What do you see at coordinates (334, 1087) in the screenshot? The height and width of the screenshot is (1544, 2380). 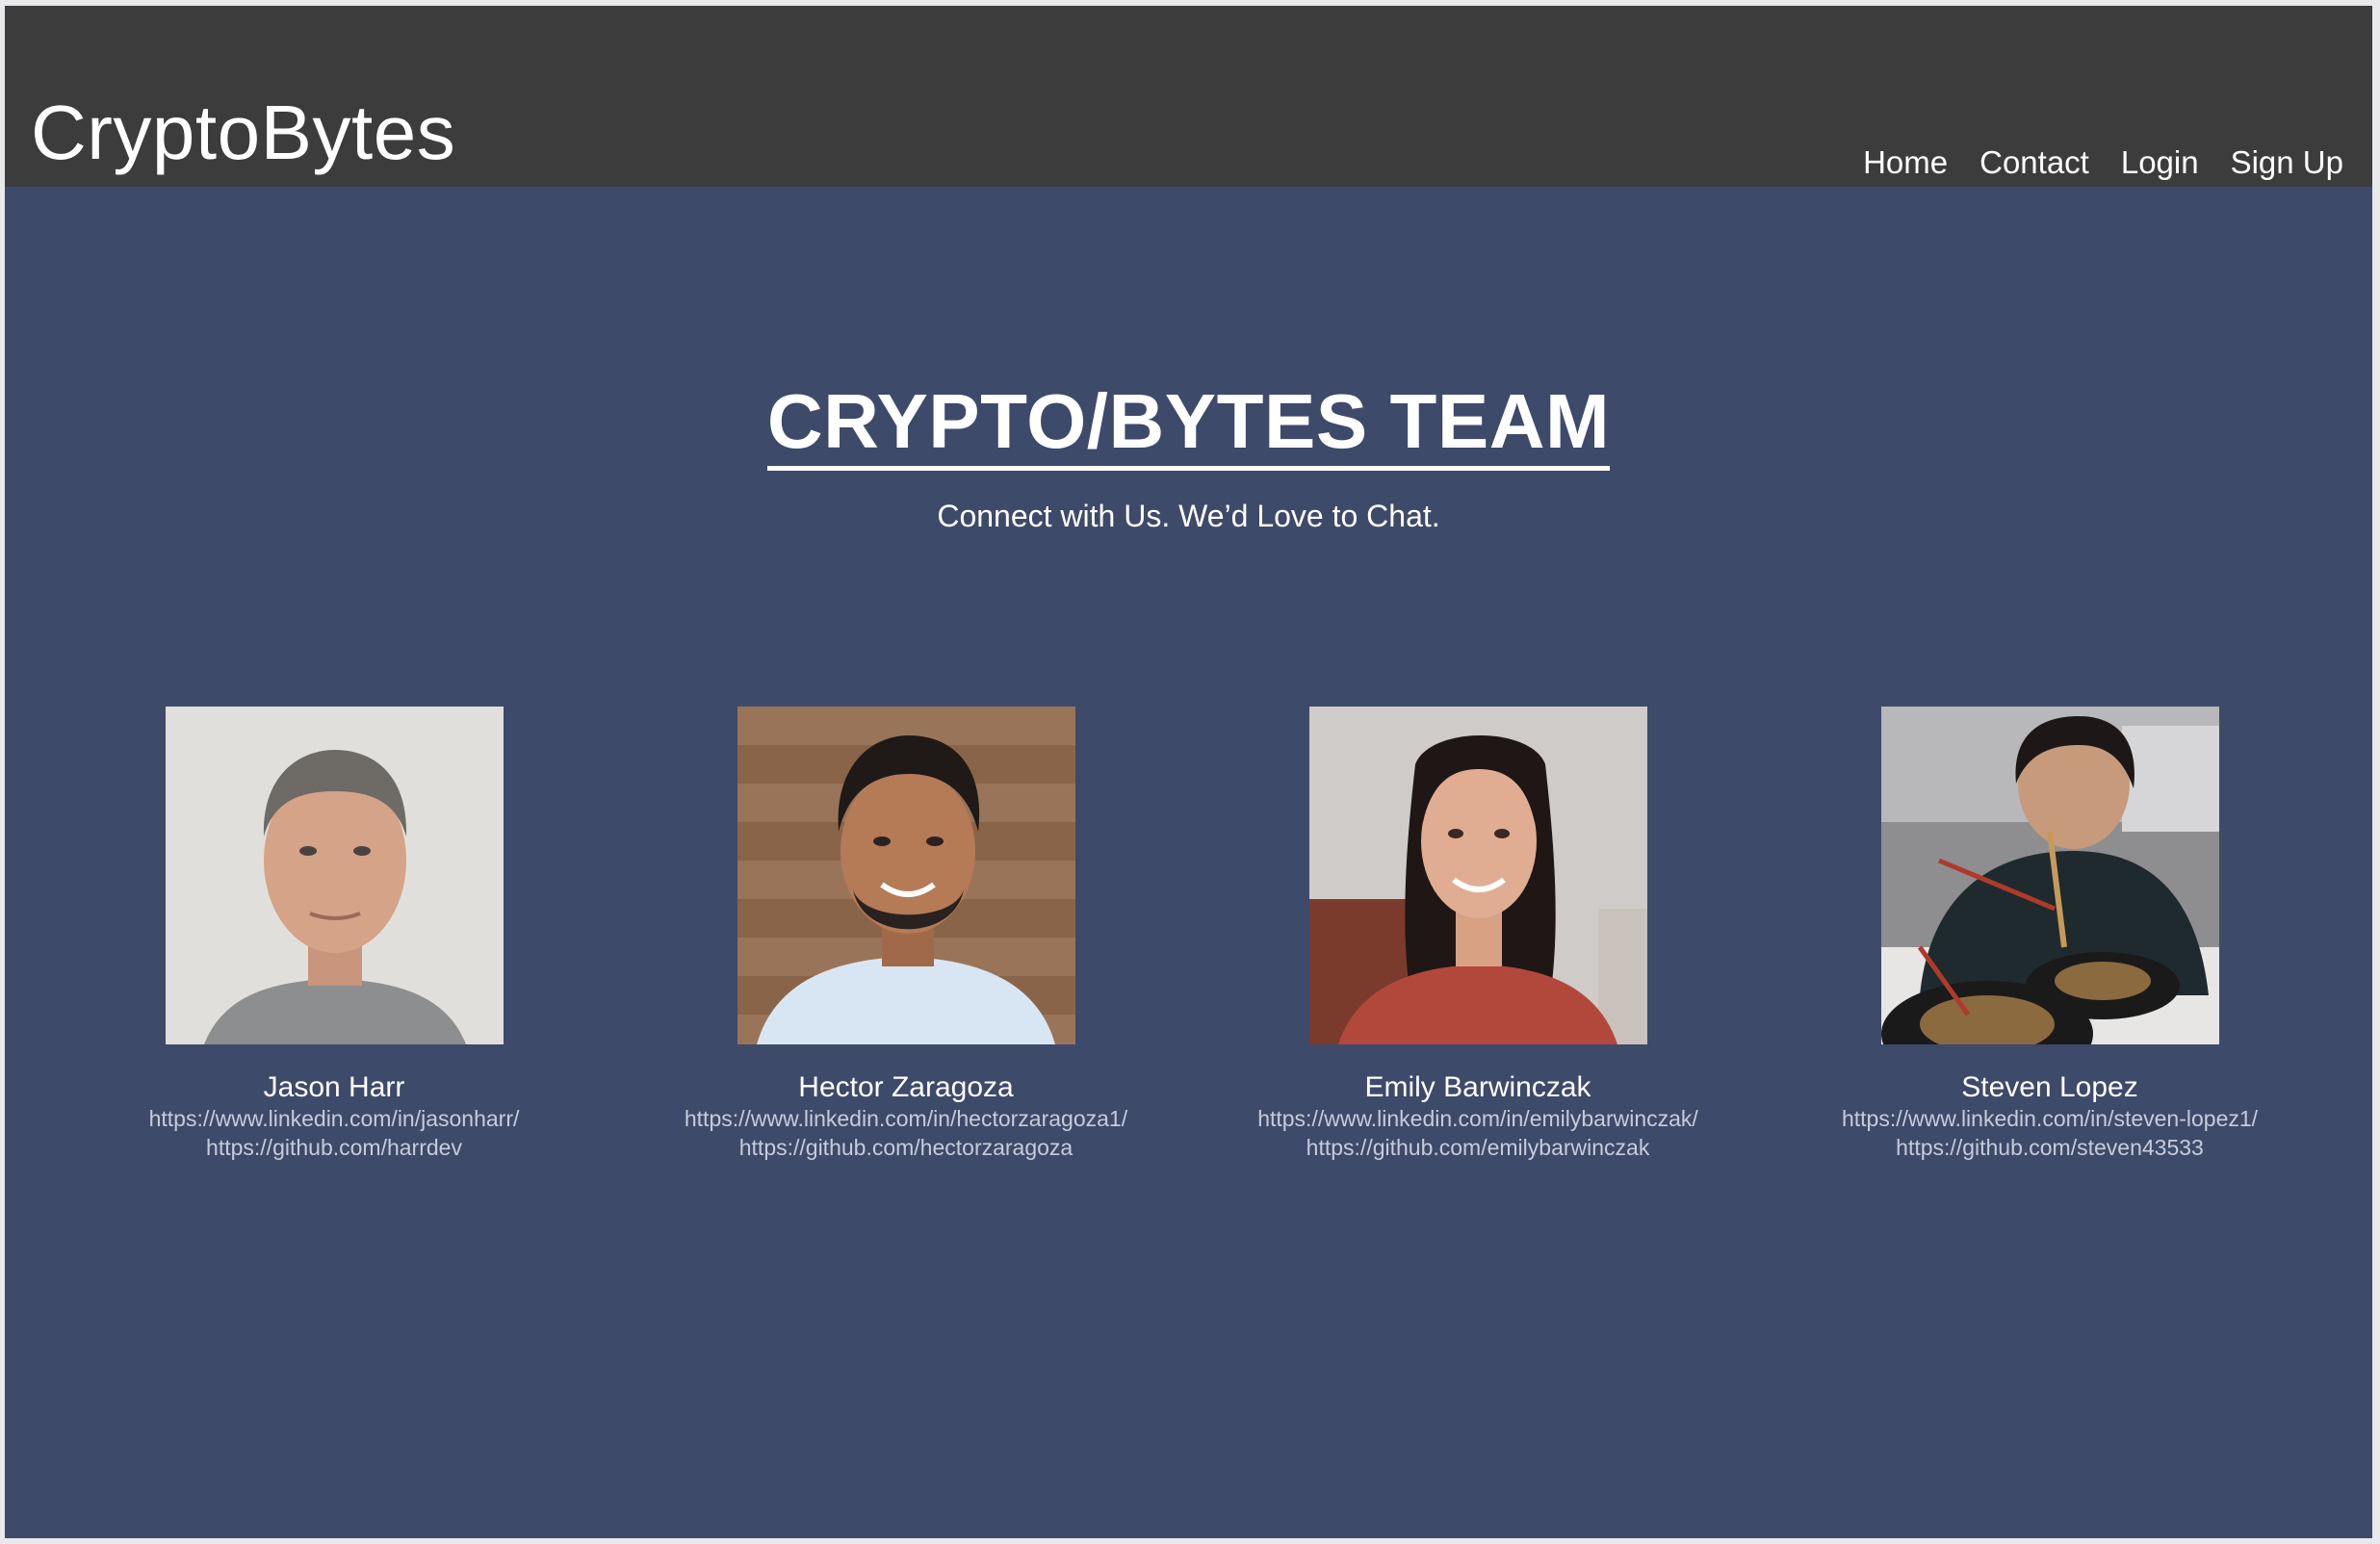 I see `member-name: Jason Harr` at bounding box center [334, 1087].